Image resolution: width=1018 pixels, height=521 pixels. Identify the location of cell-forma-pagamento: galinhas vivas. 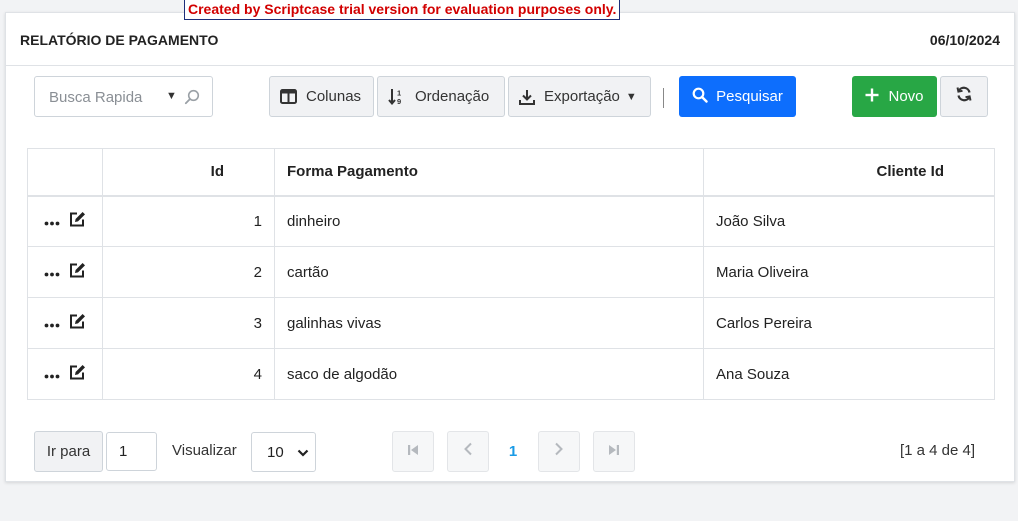
(489, 323).